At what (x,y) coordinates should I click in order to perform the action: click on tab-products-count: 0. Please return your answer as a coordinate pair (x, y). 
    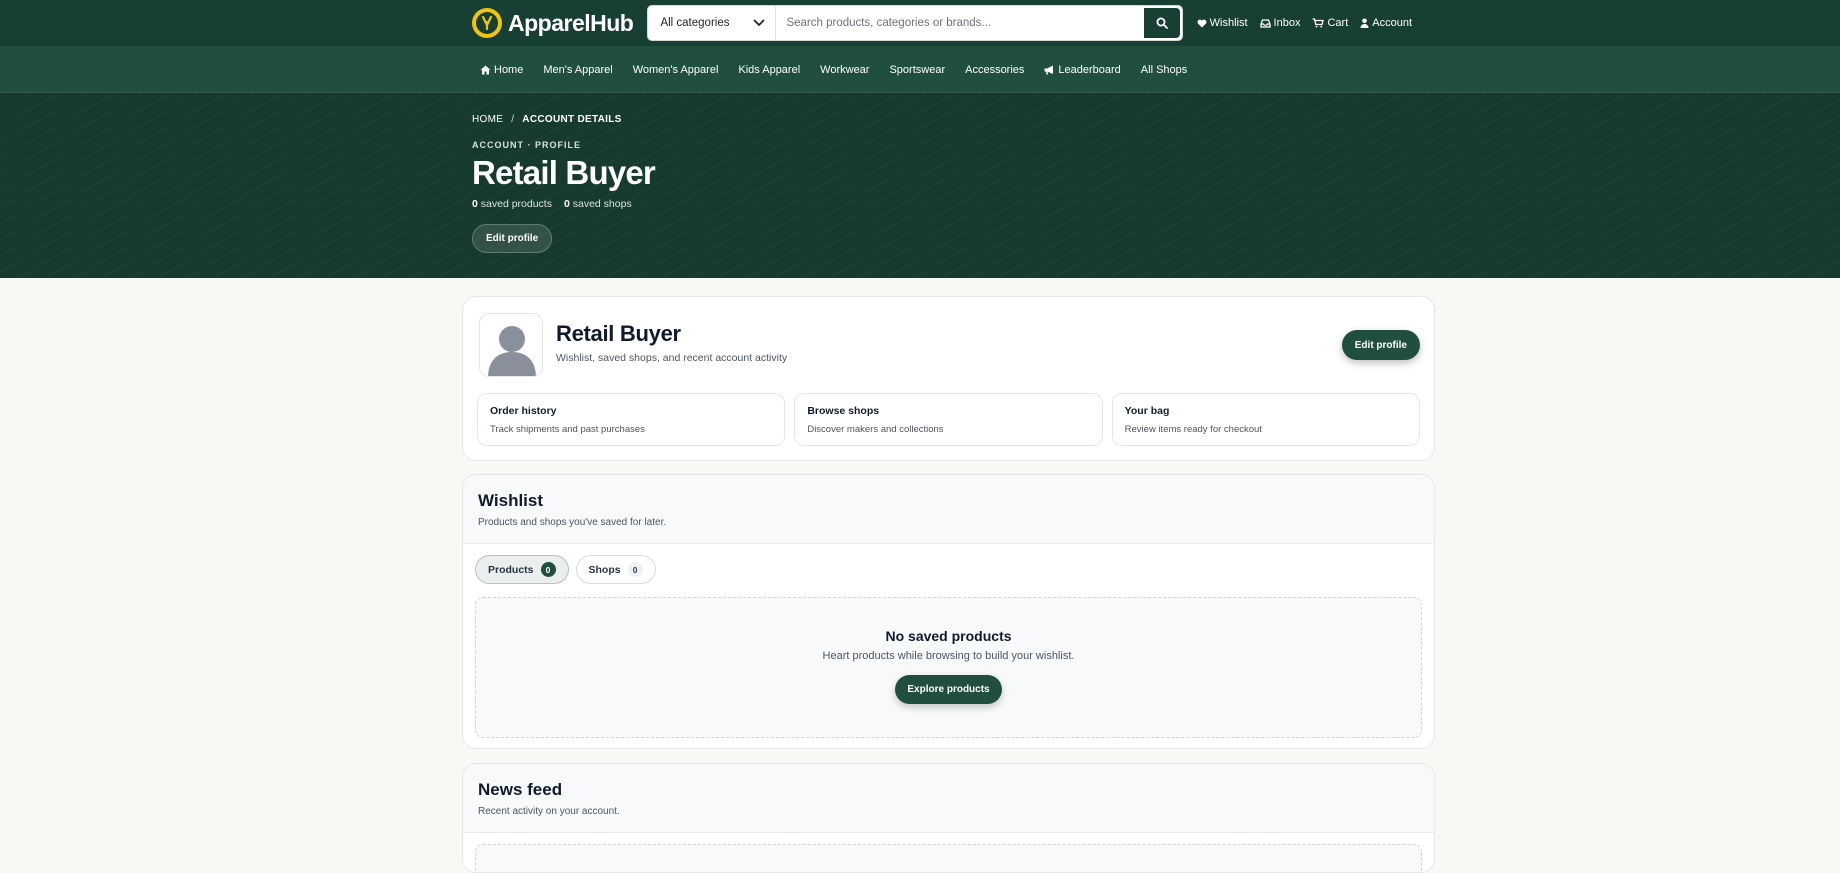
    Looking at the image, I should click on (548, 569).